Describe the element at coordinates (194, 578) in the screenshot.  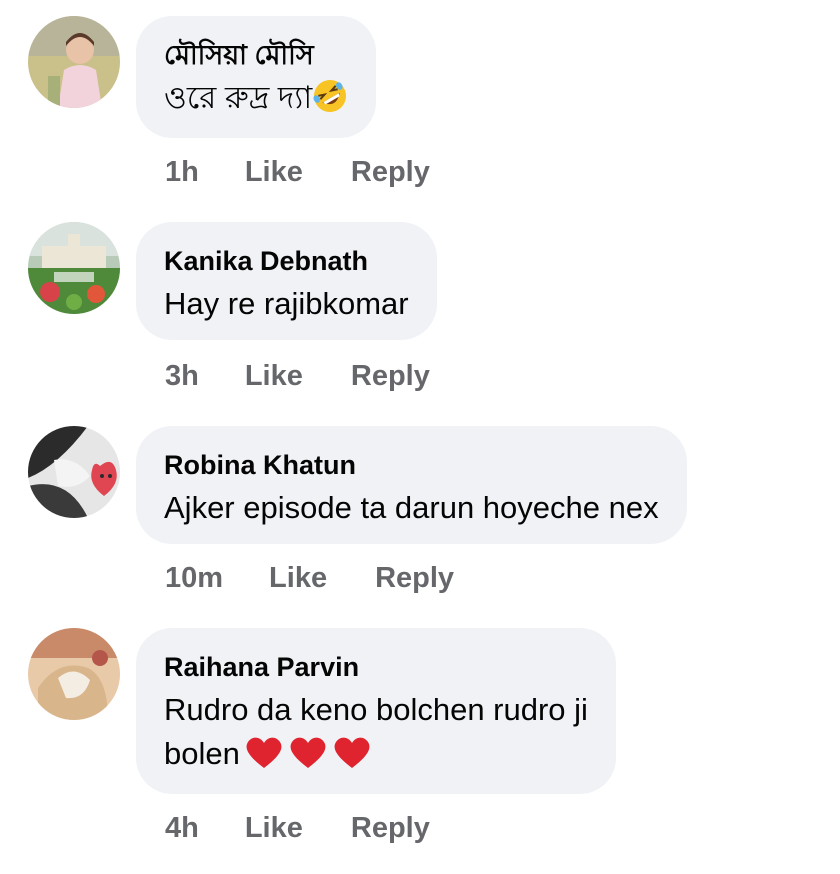
I see `comment-timestamp: 10m` at that location.